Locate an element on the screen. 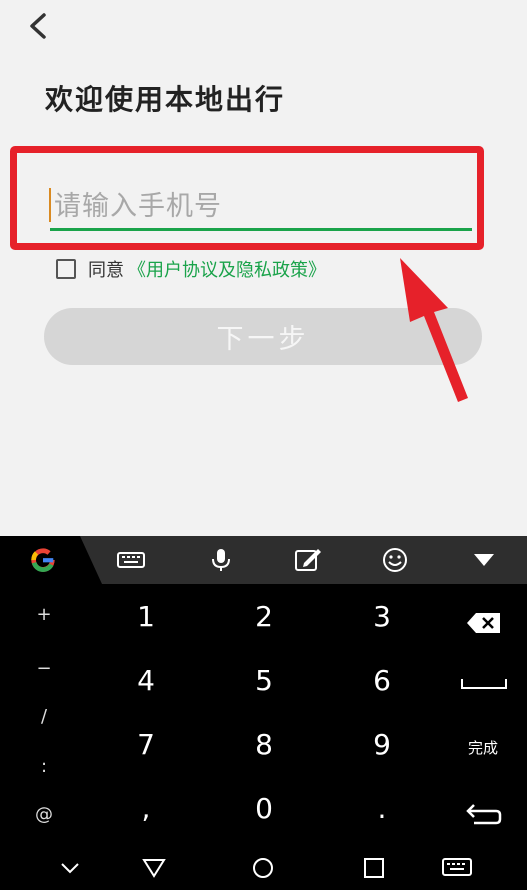 The image size is (527, 890). key-6: 6 is located at coordinates (382, 680).